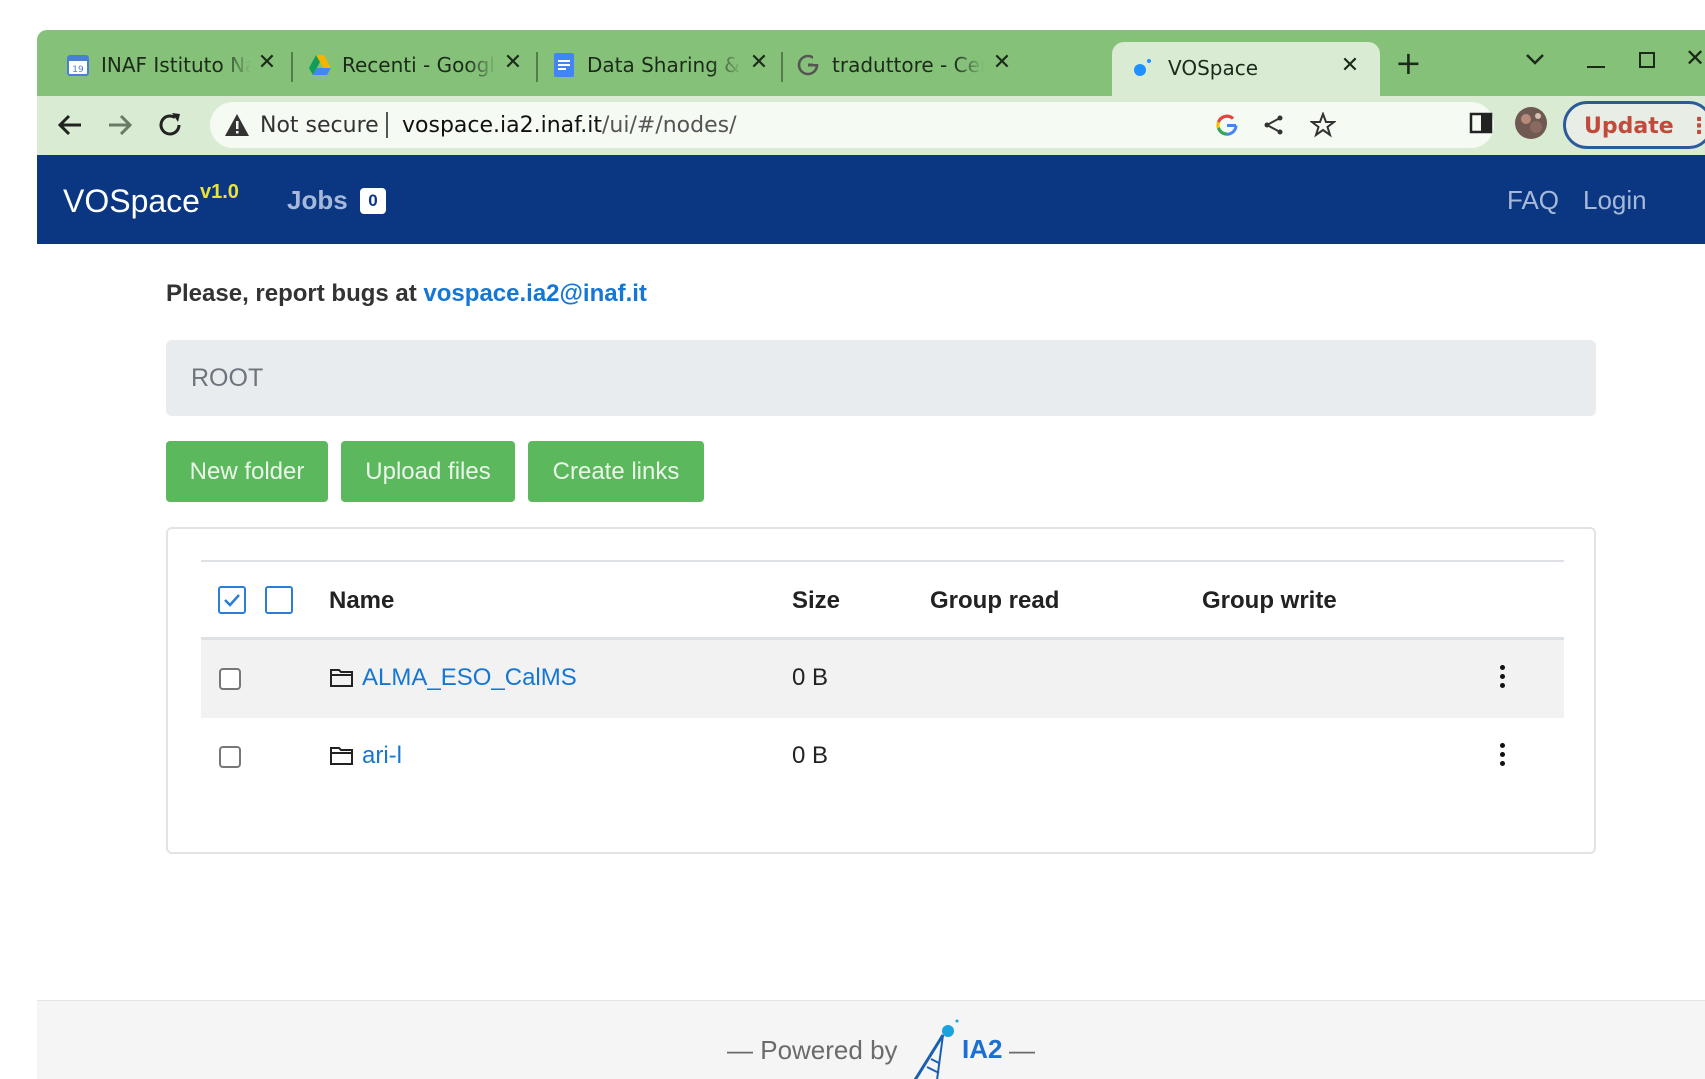 This screenshot has height=1079, width=1705. What do you see at coordinates (1022, 1050) in the screenshot?
I see `powered-by-trailing: —` at bounding box center [1022, 1050].